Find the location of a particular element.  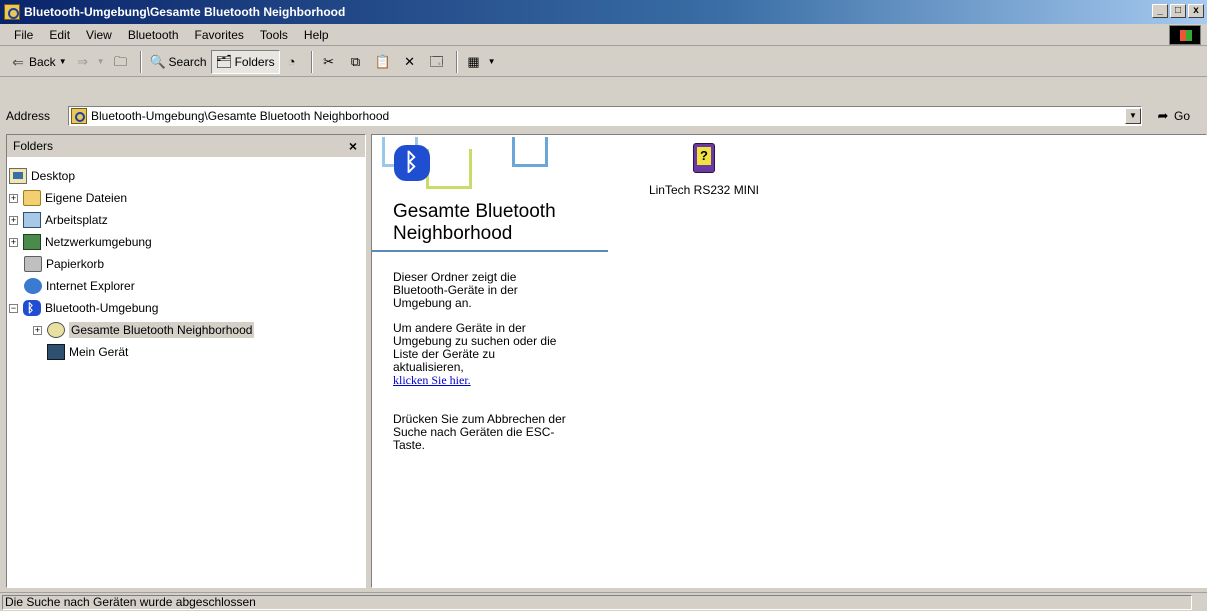

cut-button: ✂ is located at coordinates (330, 62).